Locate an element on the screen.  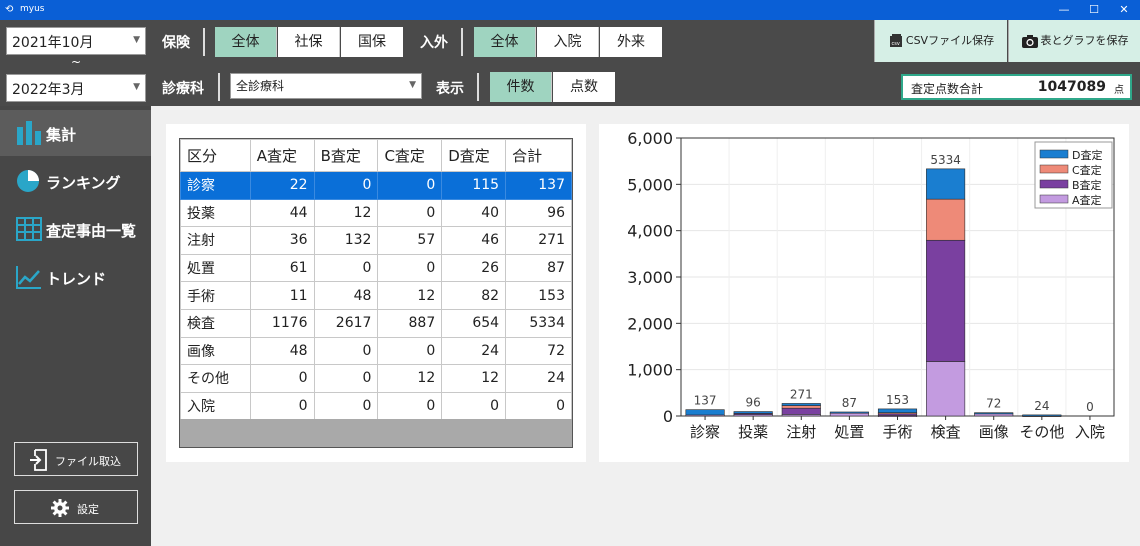
row-category-cell: 診察 is located at coordinates (215, 185).